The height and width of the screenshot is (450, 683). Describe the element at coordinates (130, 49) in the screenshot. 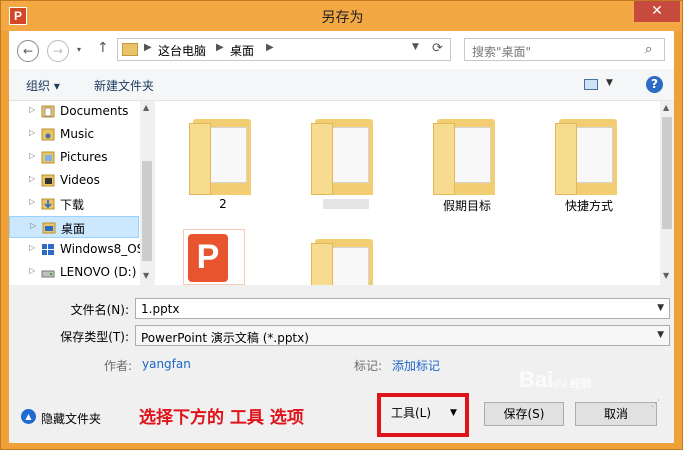

I see `folder-icon` at that location.